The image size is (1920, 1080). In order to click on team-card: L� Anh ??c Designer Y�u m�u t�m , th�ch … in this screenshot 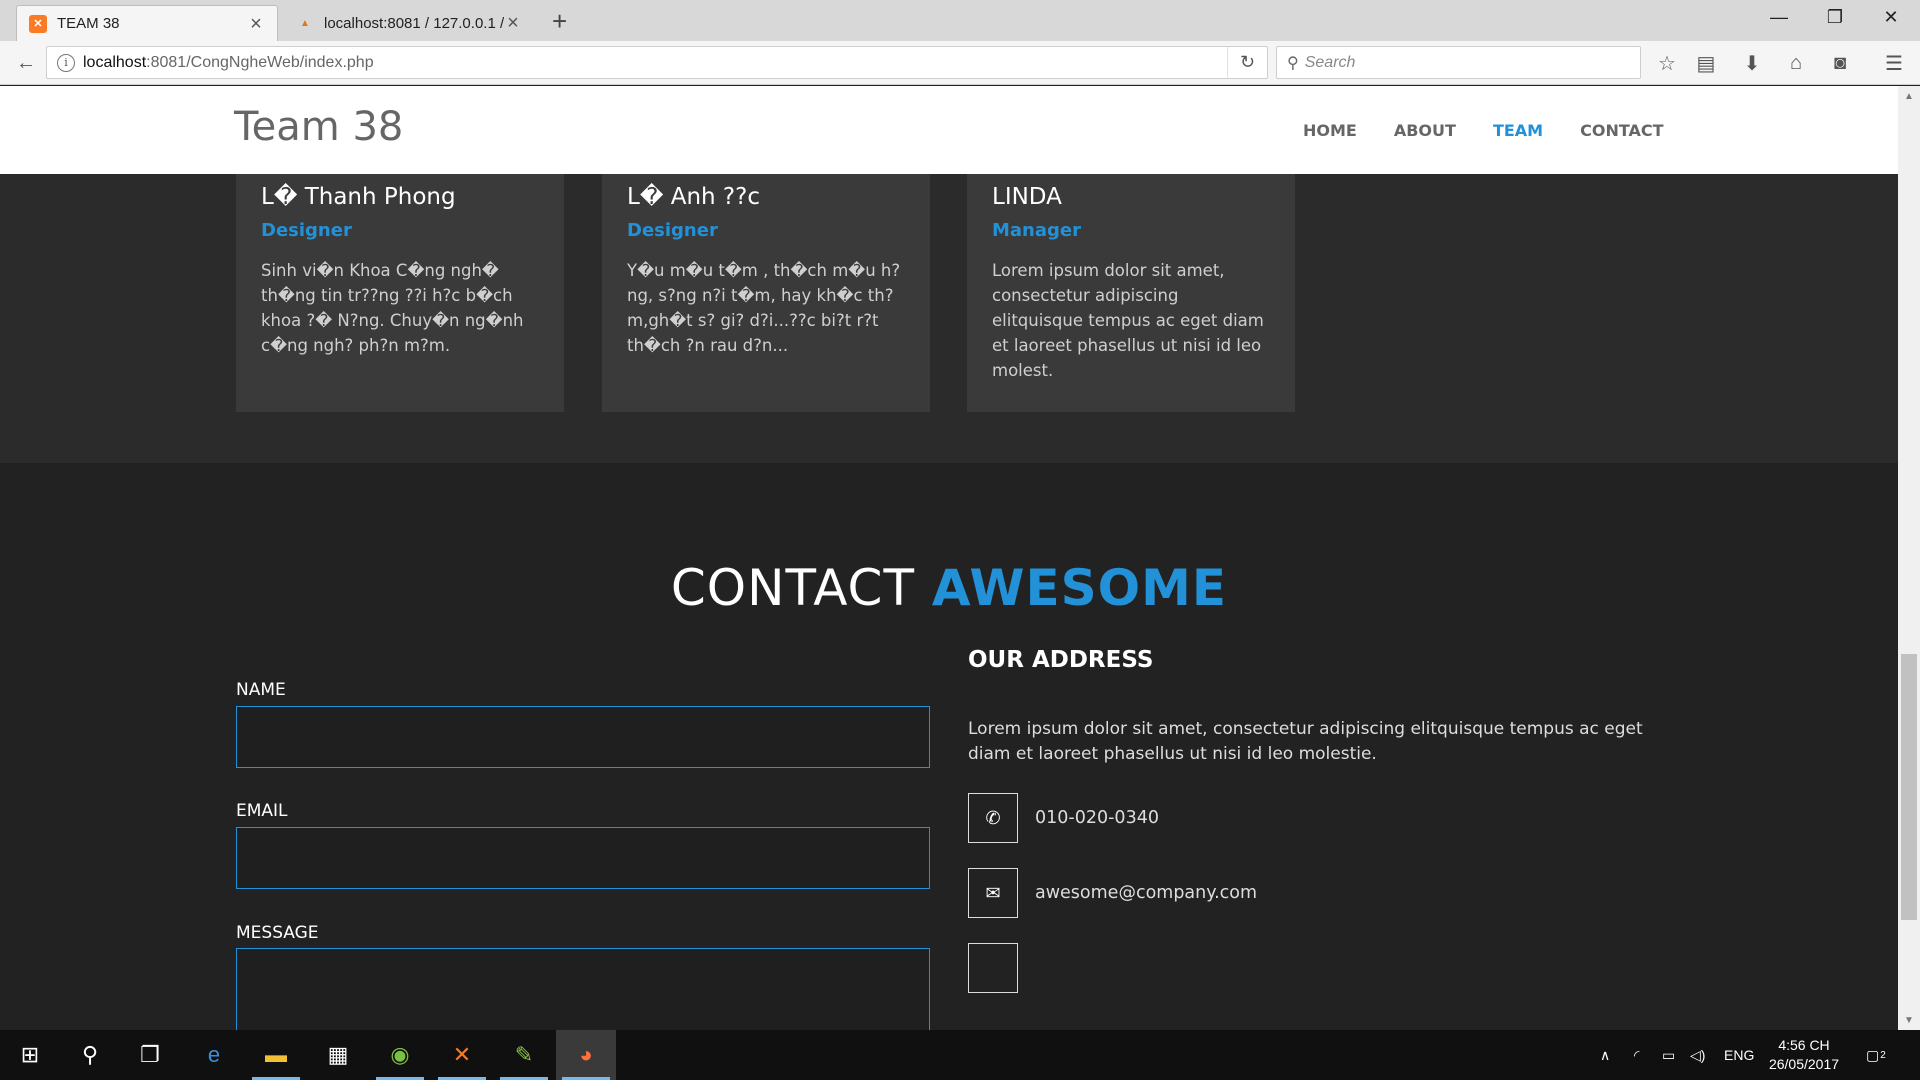, I will do `click(766, 293)`.